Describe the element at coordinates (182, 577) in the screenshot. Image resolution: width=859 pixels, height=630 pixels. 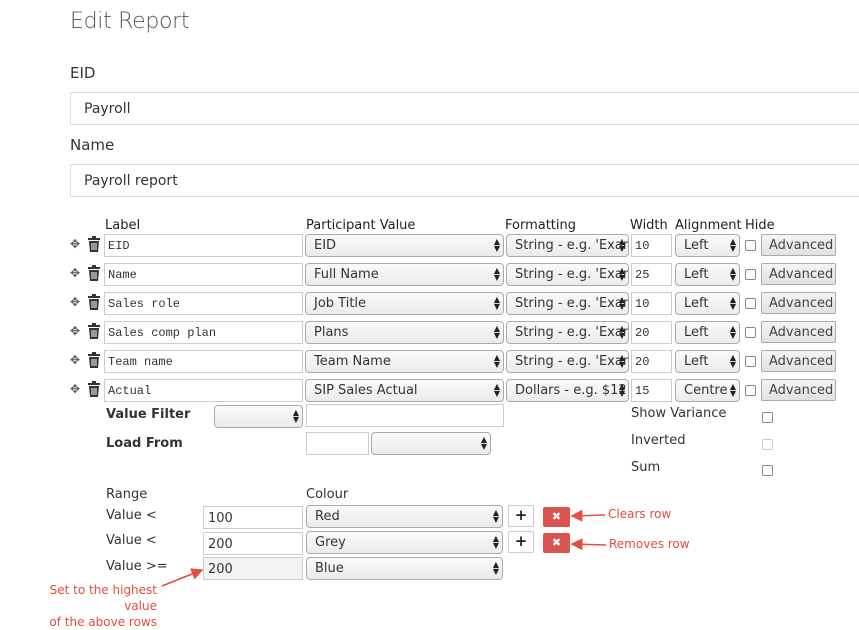
I see `highest-value-arrow` at that location.